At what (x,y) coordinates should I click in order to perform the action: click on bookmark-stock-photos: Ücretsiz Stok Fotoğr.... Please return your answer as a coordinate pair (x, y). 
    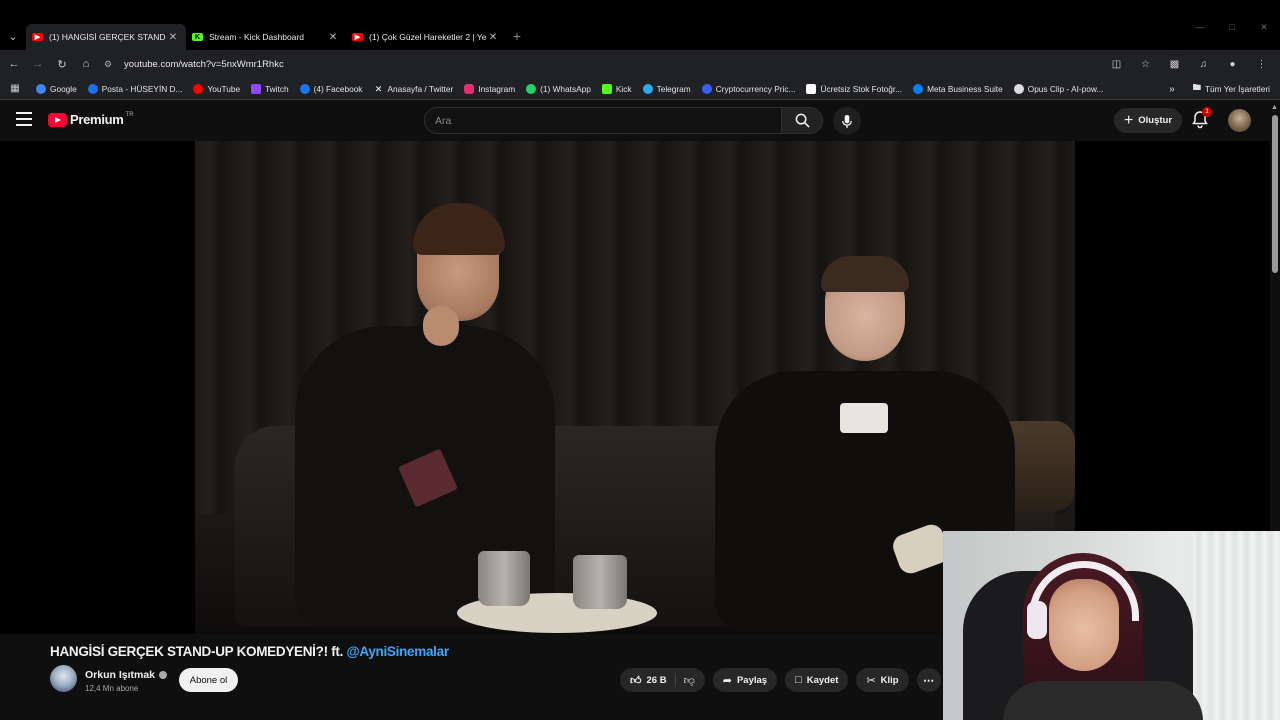
    Looking at the image, I should click on (854, 88).